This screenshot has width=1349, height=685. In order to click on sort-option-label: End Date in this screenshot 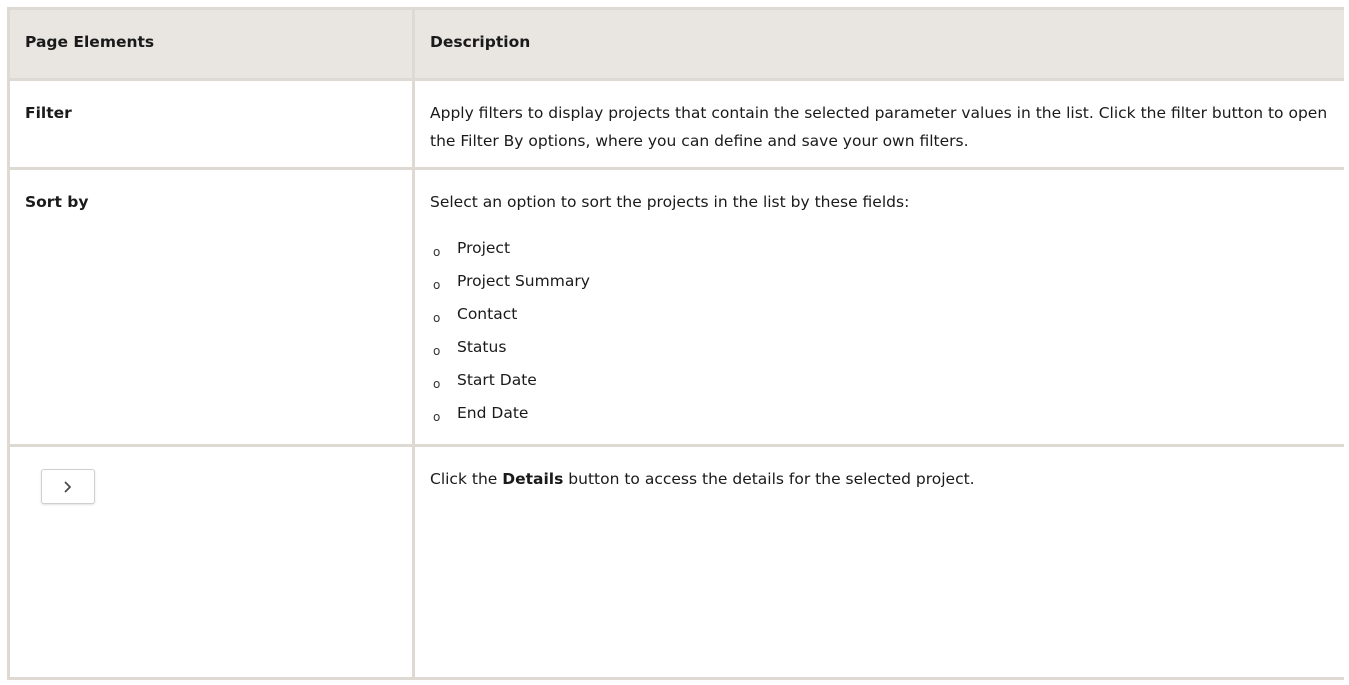, I will do `click(493, 413)`.